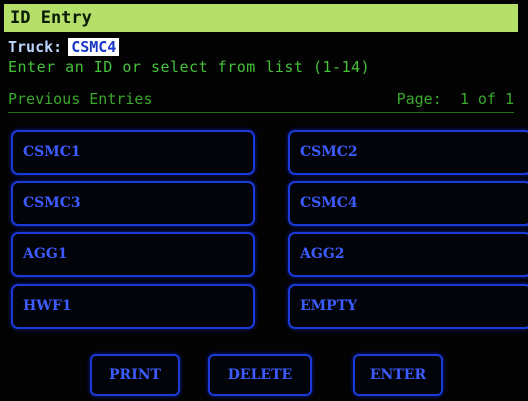 Image resolution: width=528 pixels, height=401 pixels. What do you see at coordinates (408, 254) in the screenshot?
I see `entry-button-agg2: AGG2` at bounding box center [408, 254].